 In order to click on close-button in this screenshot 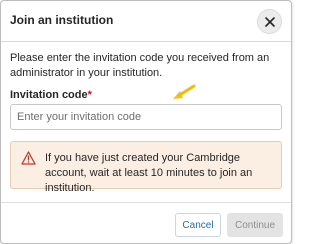, I will do `click(269, 21)`.